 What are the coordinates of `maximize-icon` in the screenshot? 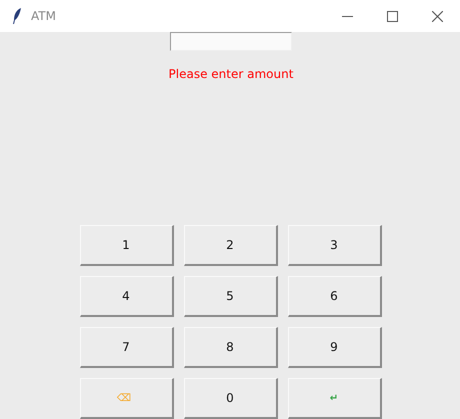 It's located at (392, 16).